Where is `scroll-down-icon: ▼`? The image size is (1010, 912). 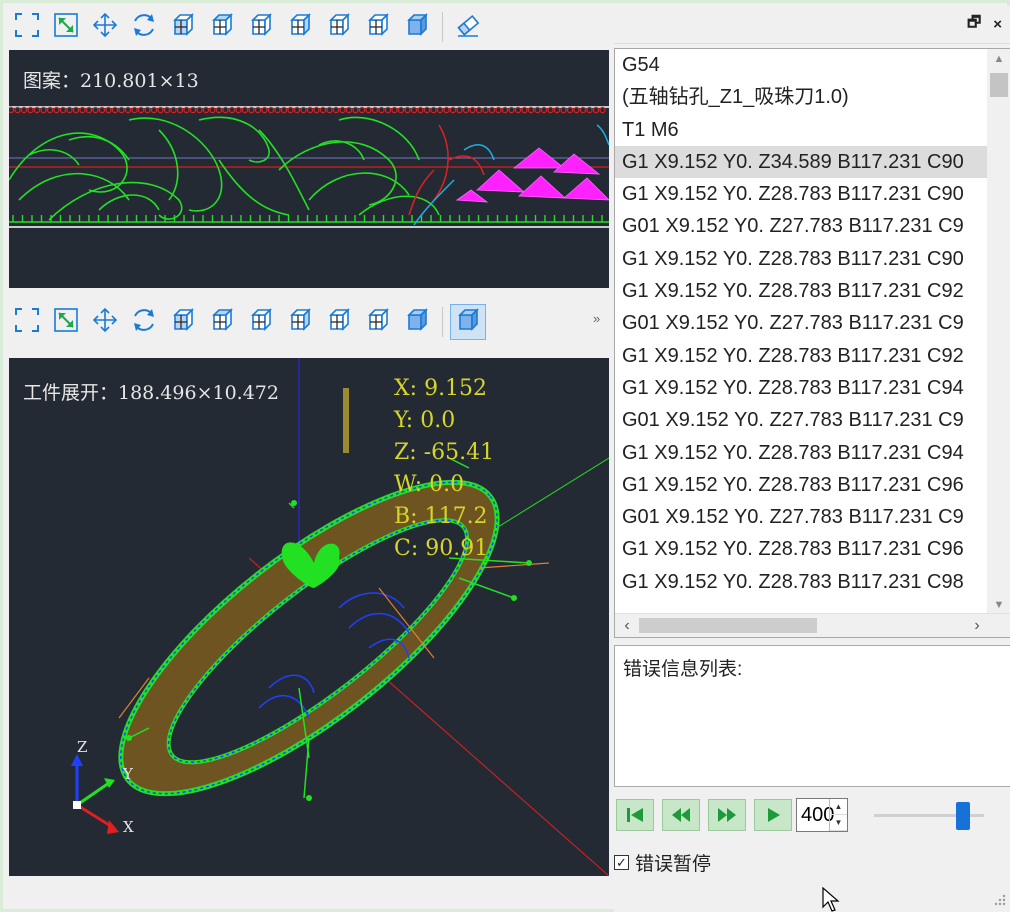
scroll-down-icon: ▼ is located at coordinates (998, 605).